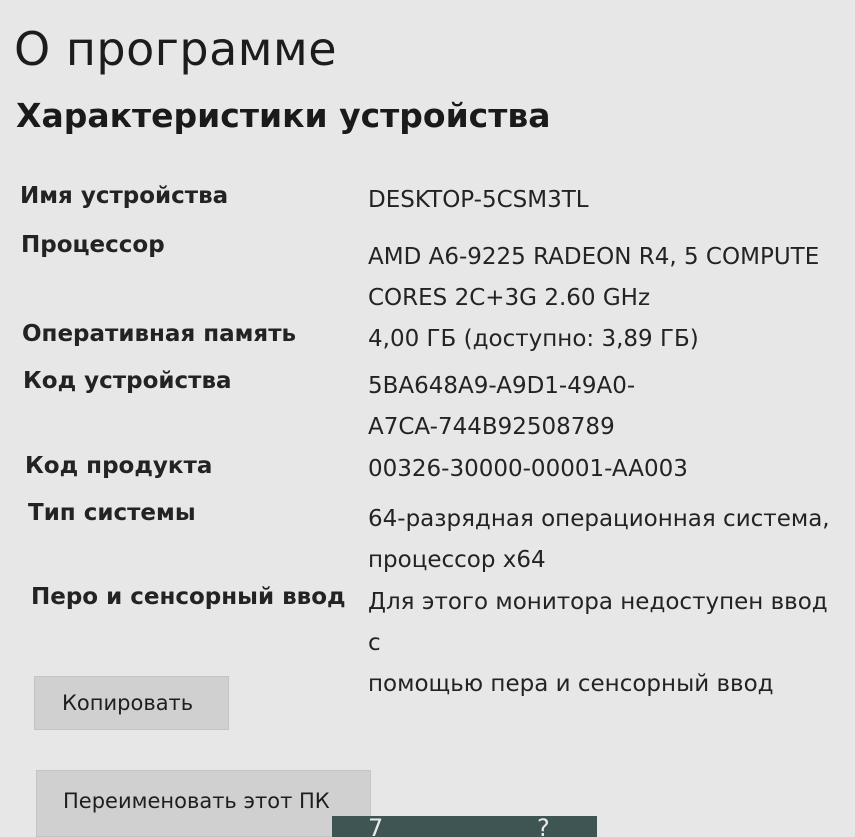 The image size is (855, 837). I want to click on section-title: Характеристики устройства, so click(283, 115).